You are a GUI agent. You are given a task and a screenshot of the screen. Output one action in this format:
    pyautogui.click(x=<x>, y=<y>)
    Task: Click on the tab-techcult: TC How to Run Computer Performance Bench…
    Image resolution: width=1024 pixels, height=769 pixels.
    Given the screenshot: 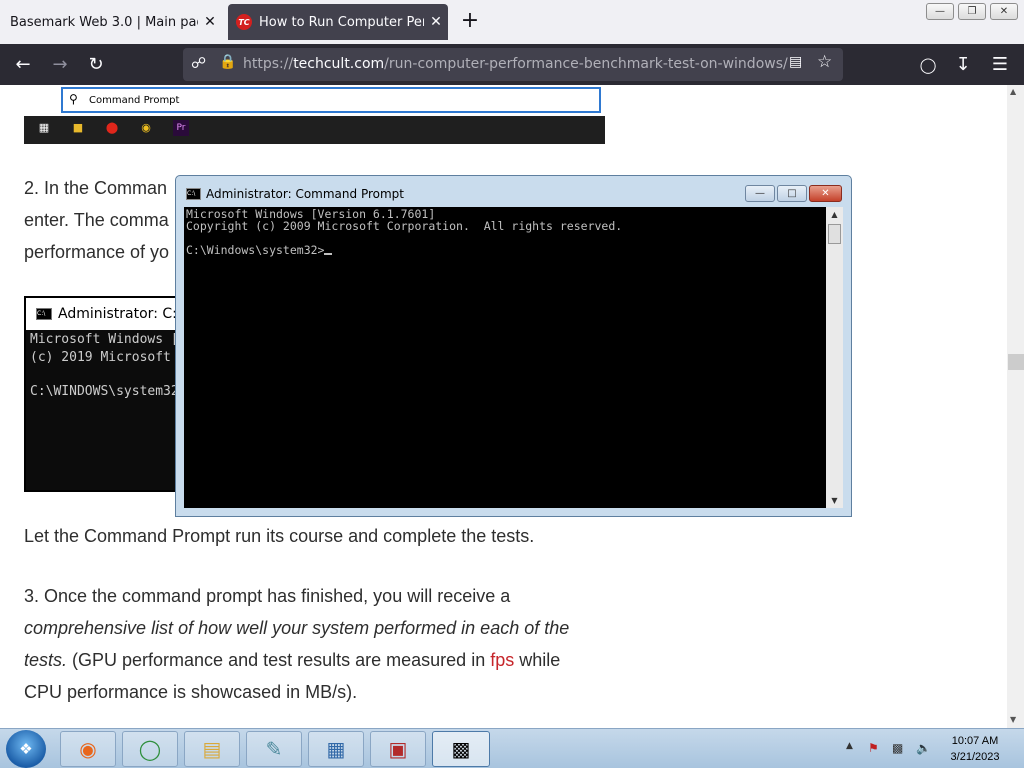 What is the action you would take?
    pyautogui.click(x=338, y=22)
    